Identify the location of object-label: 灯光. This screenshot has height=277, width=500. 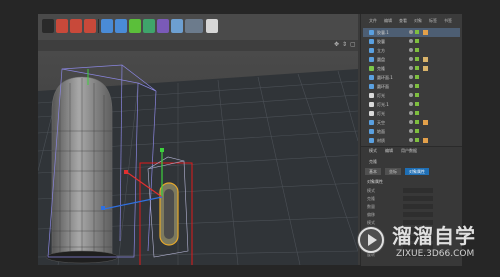
(381, 95).